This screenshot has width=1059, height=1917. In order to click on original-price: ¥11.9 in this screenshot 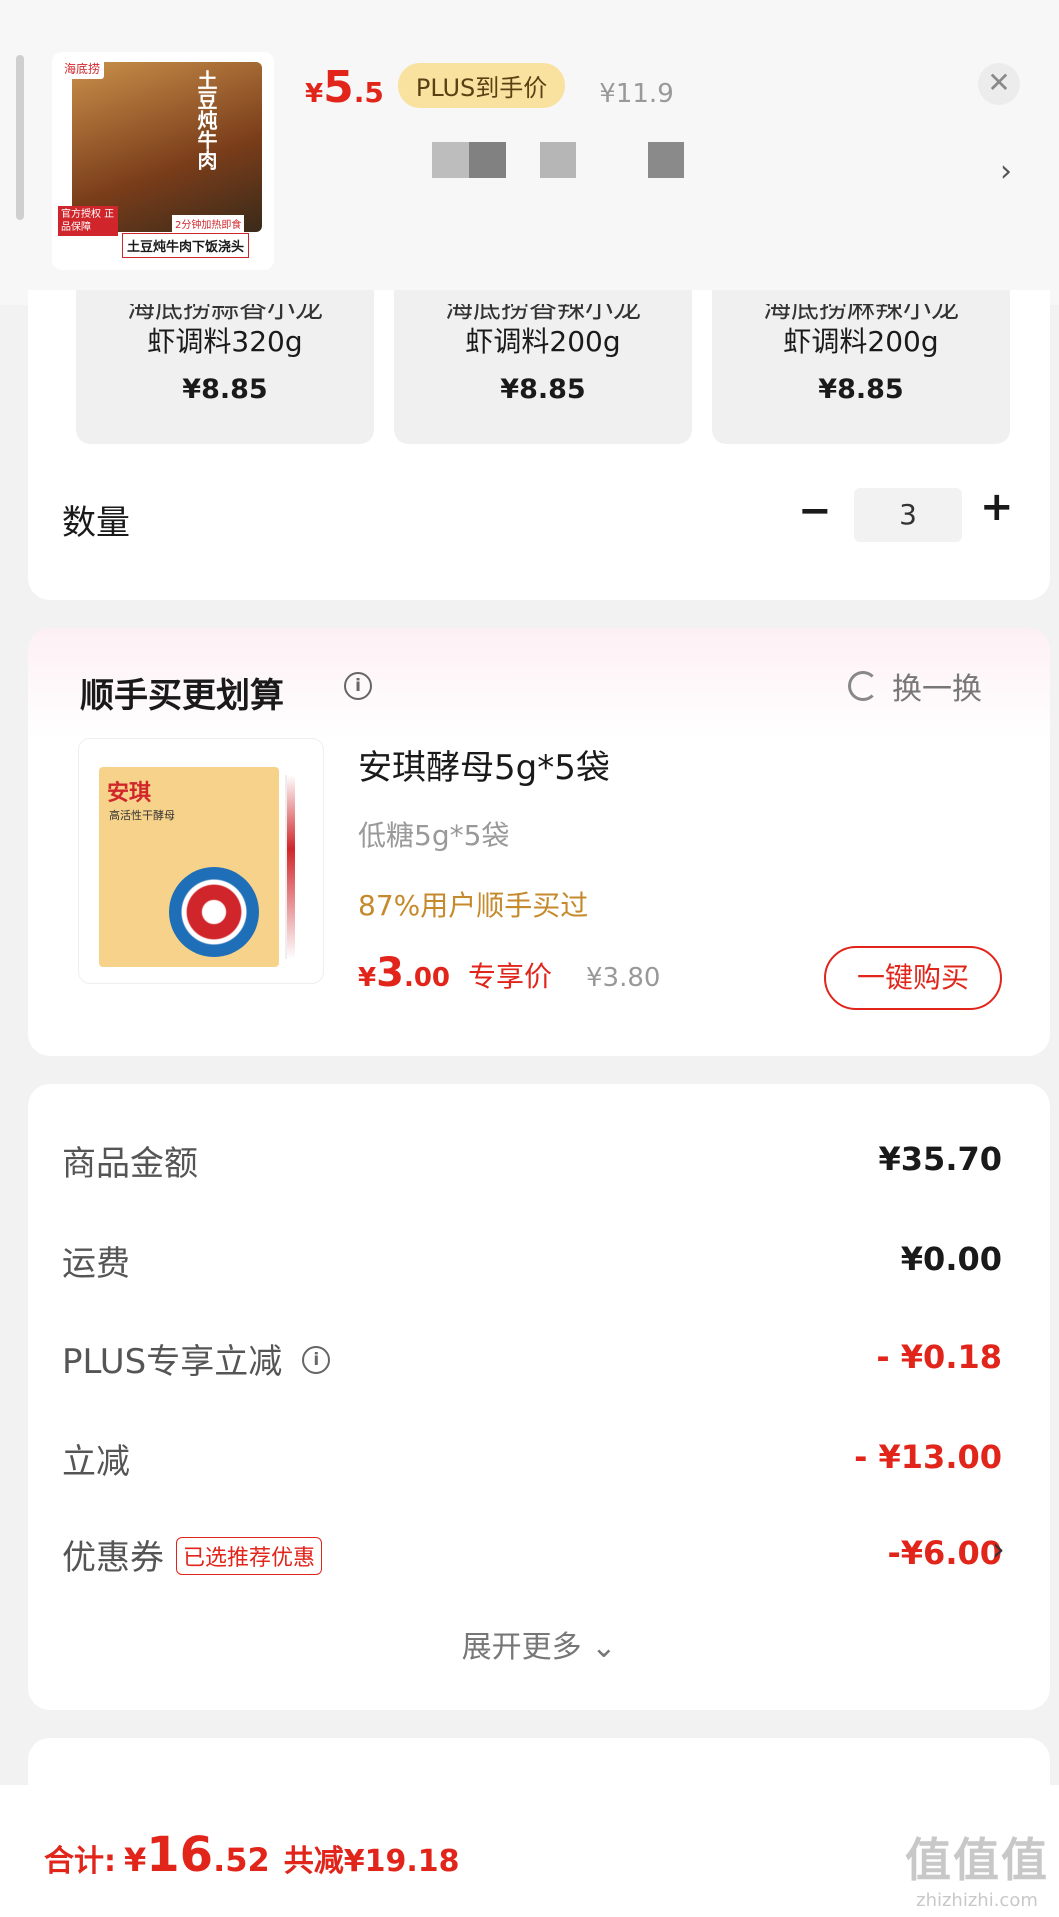, I will do `click(636, 94)`.